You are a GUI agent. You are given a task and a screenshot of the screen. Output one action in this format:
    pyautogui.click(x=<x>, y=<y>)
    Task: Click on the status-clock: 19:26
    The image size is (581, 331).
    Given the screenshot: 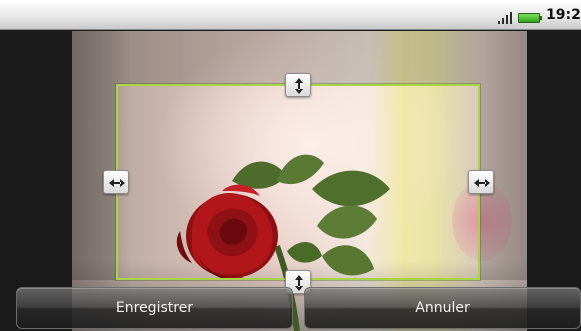 What is the action you would take?
    pyautogui.click(x=563, y=15)
    